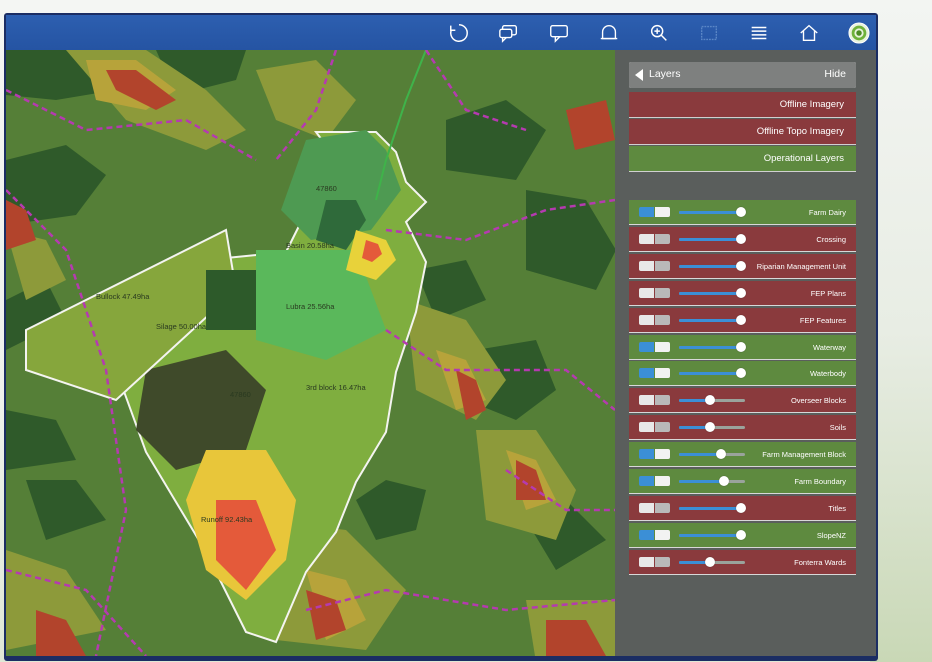 This screenshot has width=932, height=662. I want to click on layer-row: Riparian Management Unit, so click(742, 266).